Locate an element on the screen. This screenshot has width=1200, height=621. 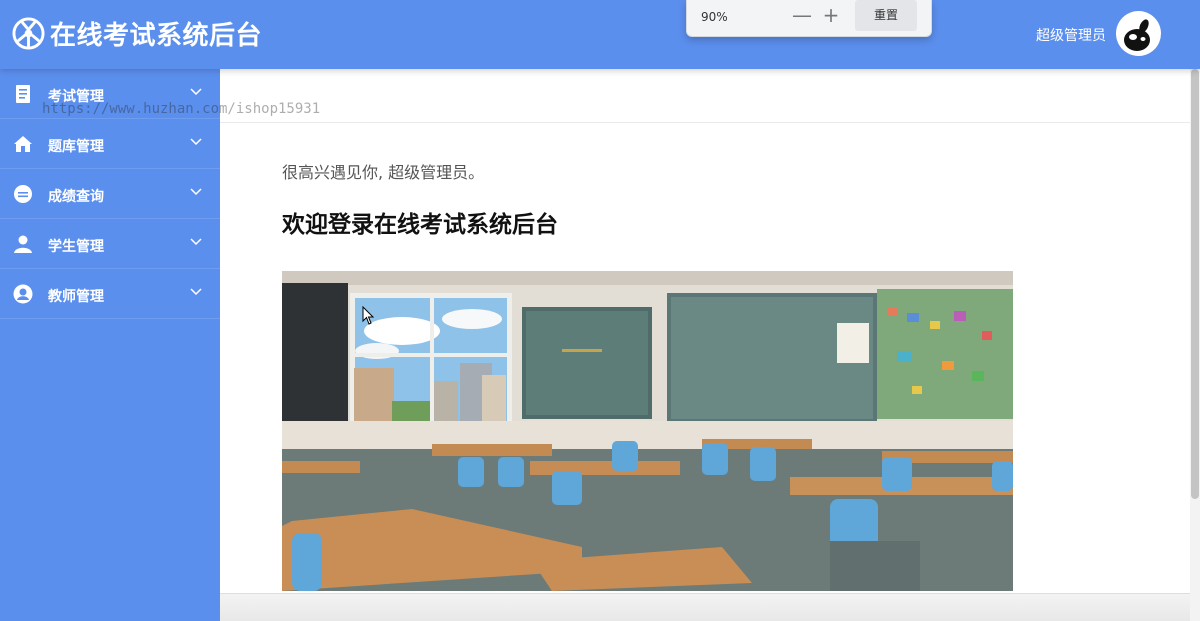
avatar is located at coordinates (1138, 33).